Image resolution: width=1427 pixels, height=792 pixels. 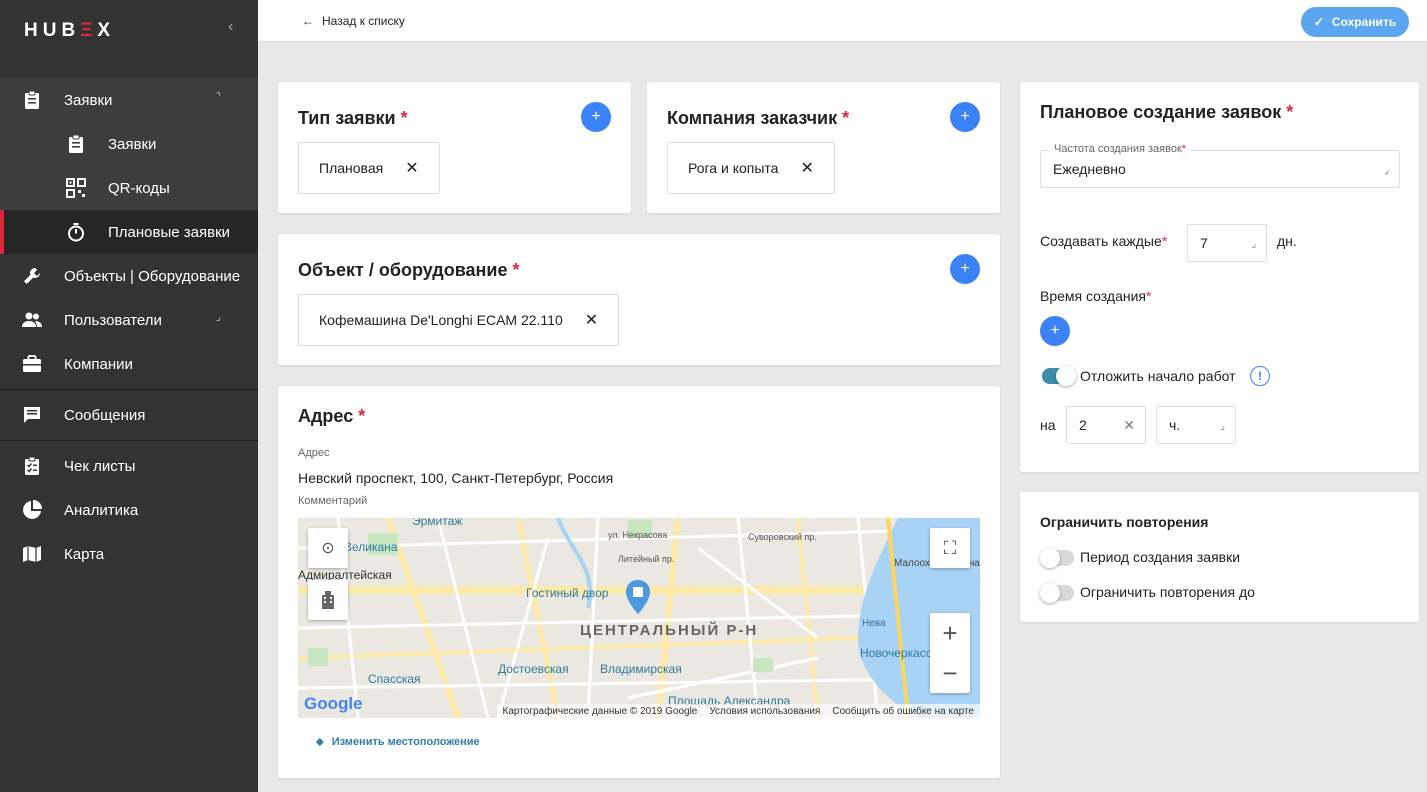 What do you see at coordinates (218, 97) in the screenshot?
I see `caret-icon: ⌝` at bounding box center [218, 97].